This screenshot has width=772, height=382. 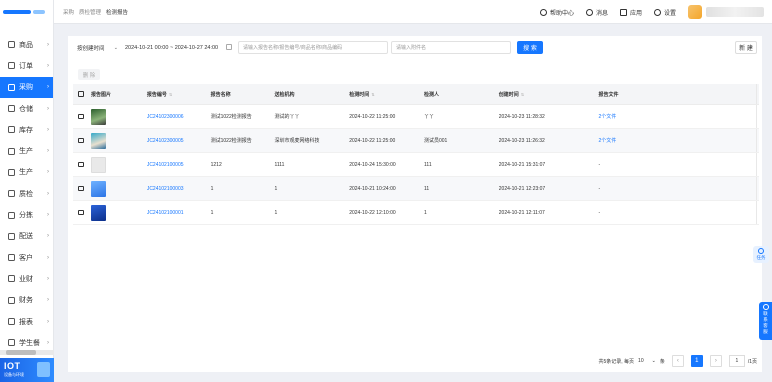 What do you see at coordinates (425, 212) in the screenshot?
I see `tester: 1` at bounding box center [425, 212].